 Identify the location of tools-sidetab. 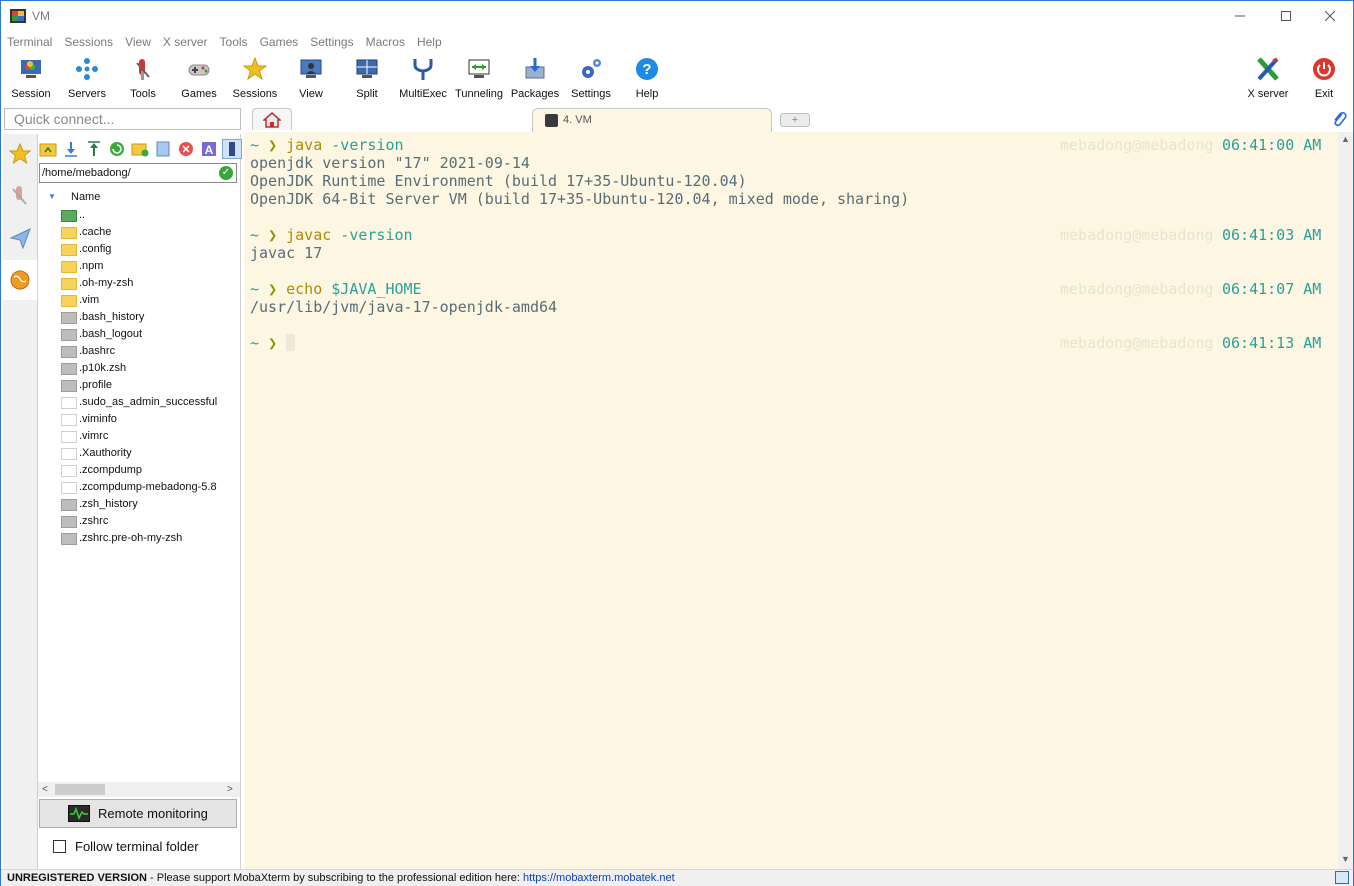
(20, 196).